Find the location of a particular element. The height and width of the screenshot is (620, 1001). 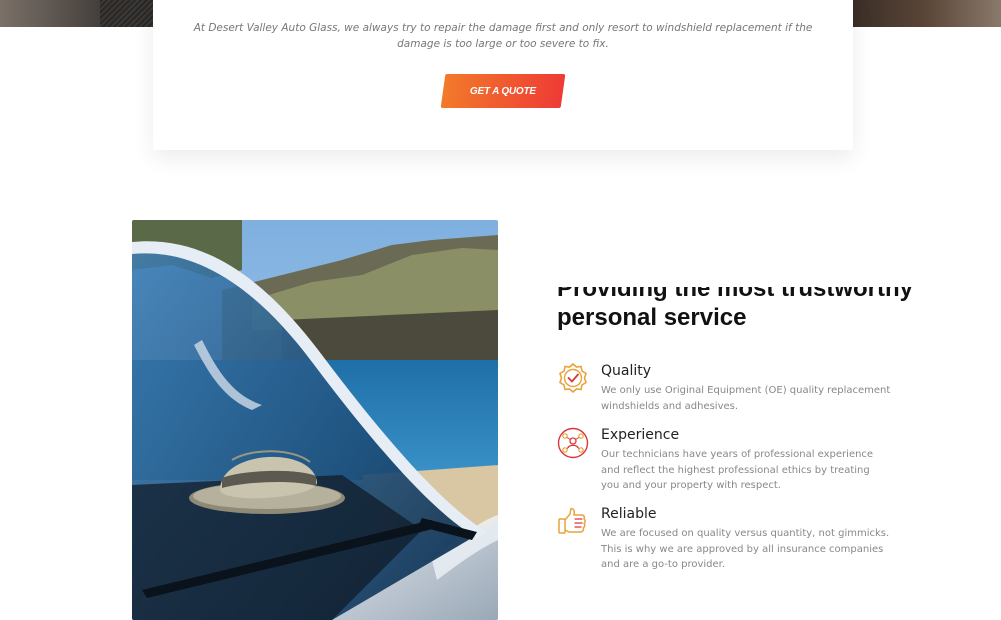

quality-badge-icon is located at coordinates (573, 378).